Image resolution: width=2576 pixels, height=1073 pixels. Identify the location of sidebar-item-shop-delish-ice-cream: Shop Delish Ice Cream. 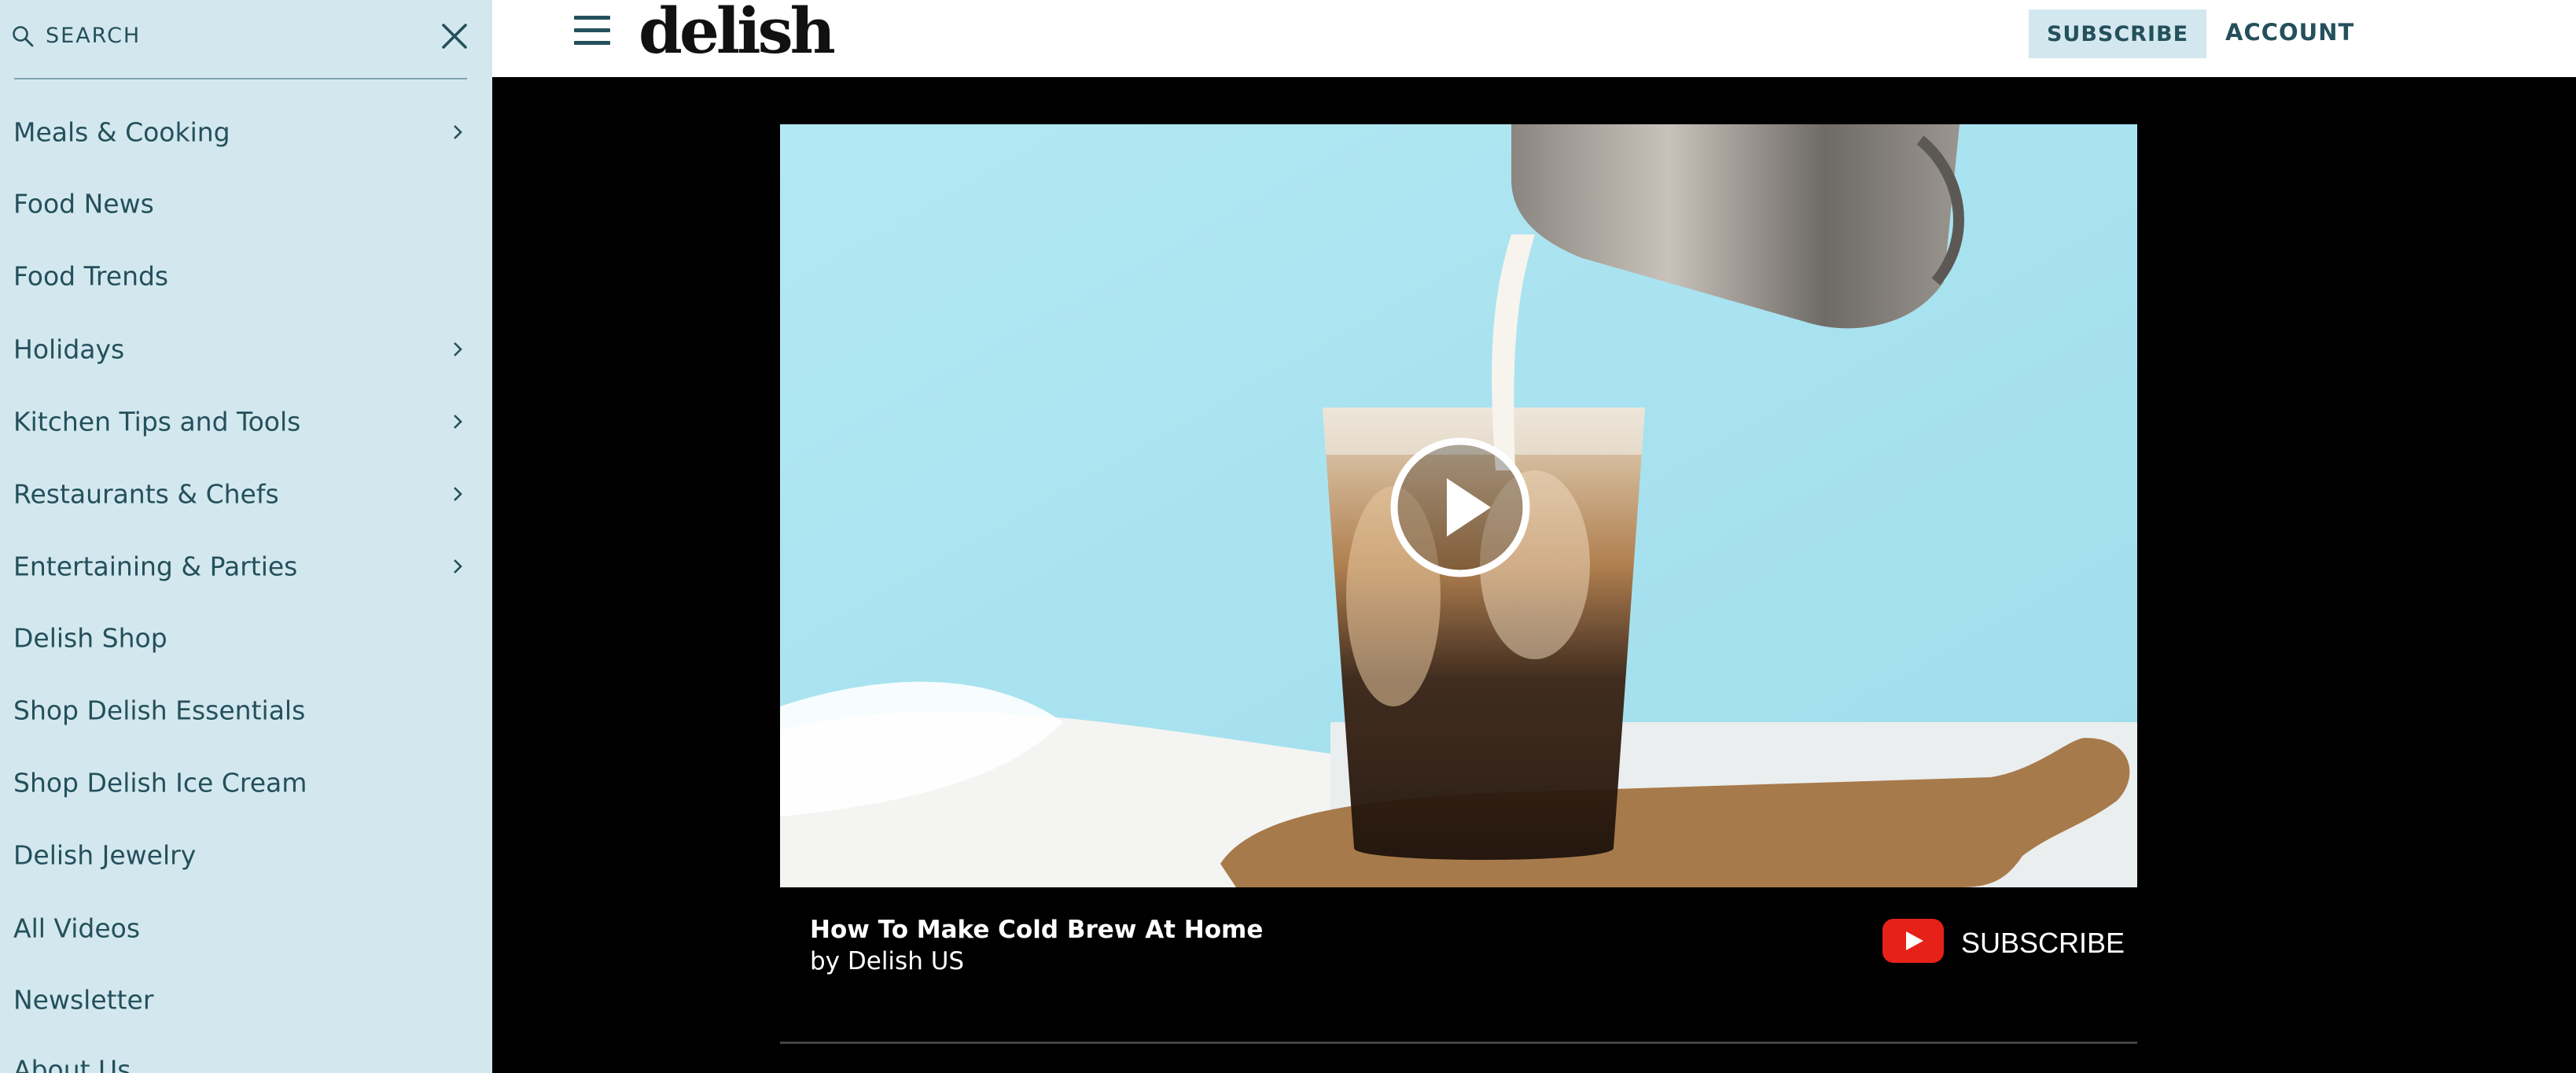
(246, 782).